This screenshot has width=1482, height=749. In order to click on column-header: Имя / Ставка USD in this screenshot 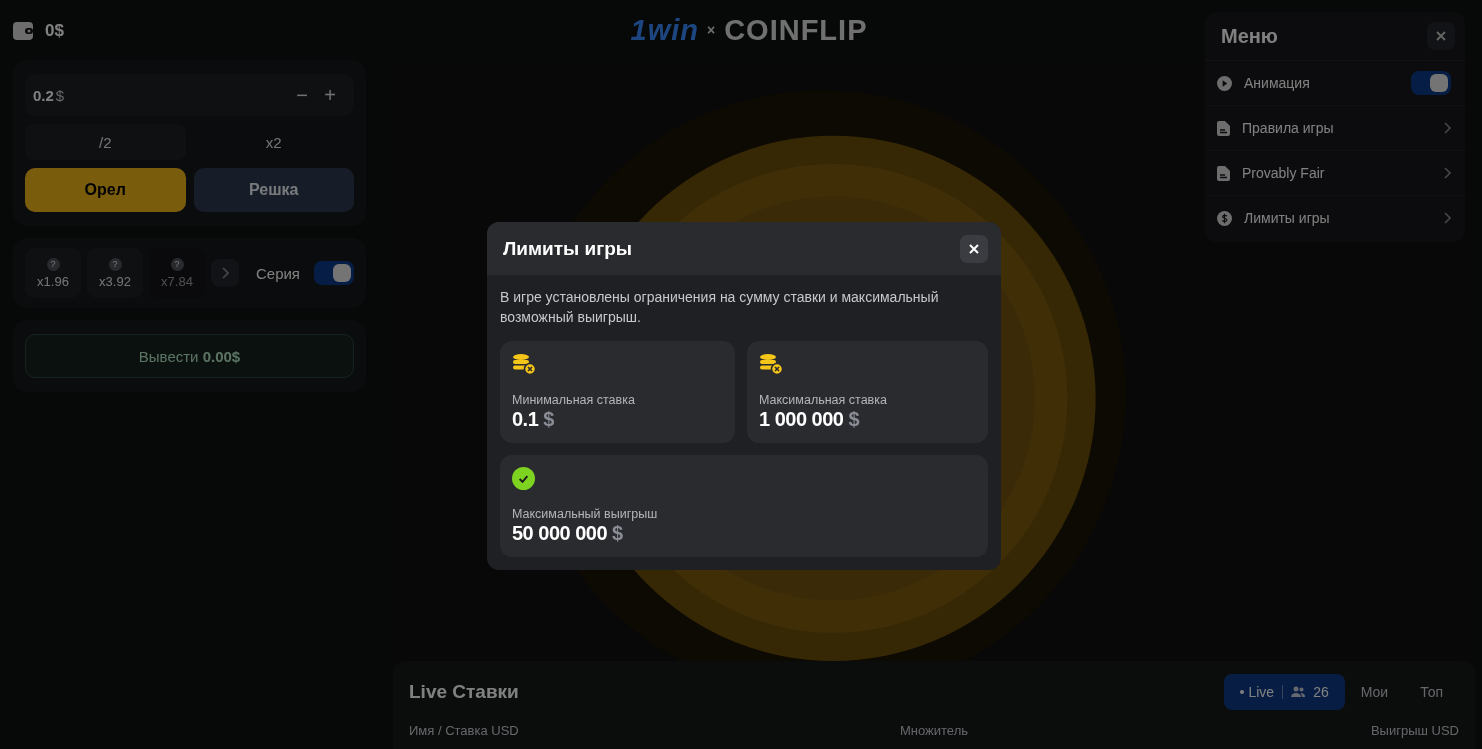, I will do `click(464, 730)`.